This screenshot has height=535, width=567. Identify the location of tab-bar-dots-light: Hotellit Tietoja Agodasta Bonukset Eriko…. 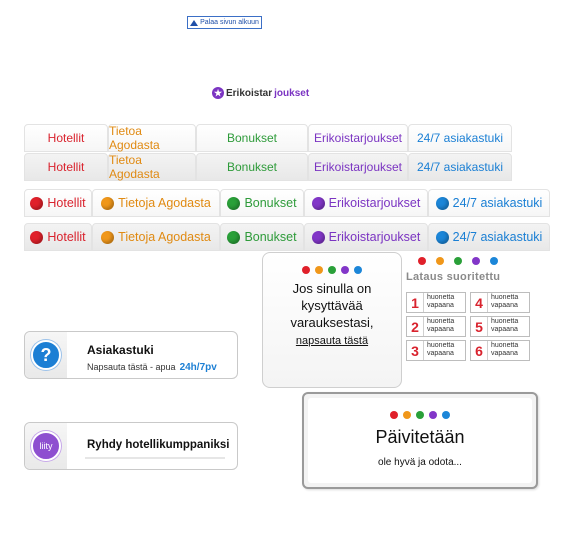
(287, 203).